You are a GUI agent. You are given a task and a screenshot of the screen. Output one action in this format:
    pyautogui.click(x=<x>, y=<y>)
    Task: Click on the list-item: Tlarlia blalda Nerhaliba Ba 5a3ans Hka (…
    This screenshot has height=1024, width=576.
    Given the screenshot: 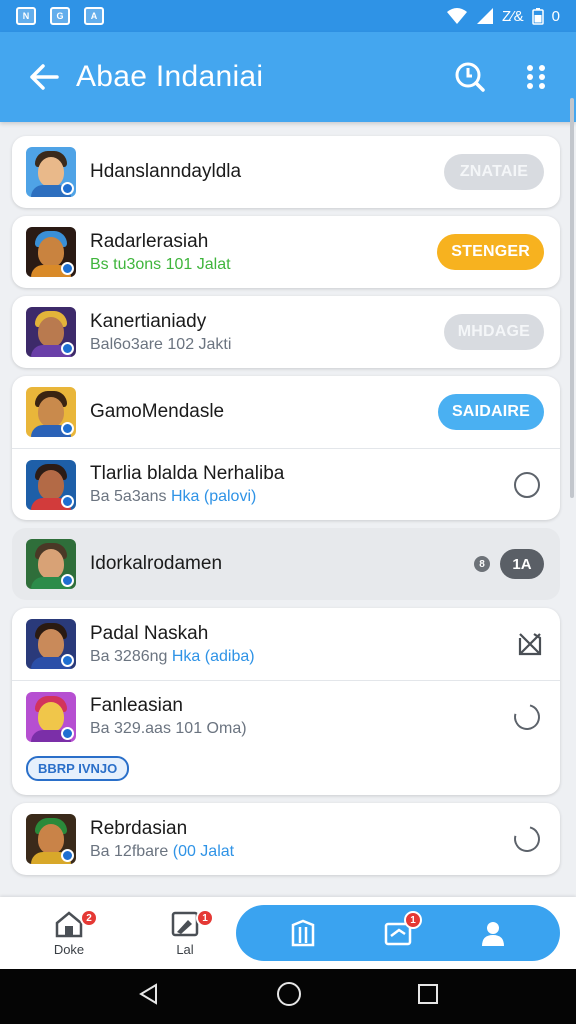 What is the action you would take?
    pyautogui.click(x=286, y=484)
    